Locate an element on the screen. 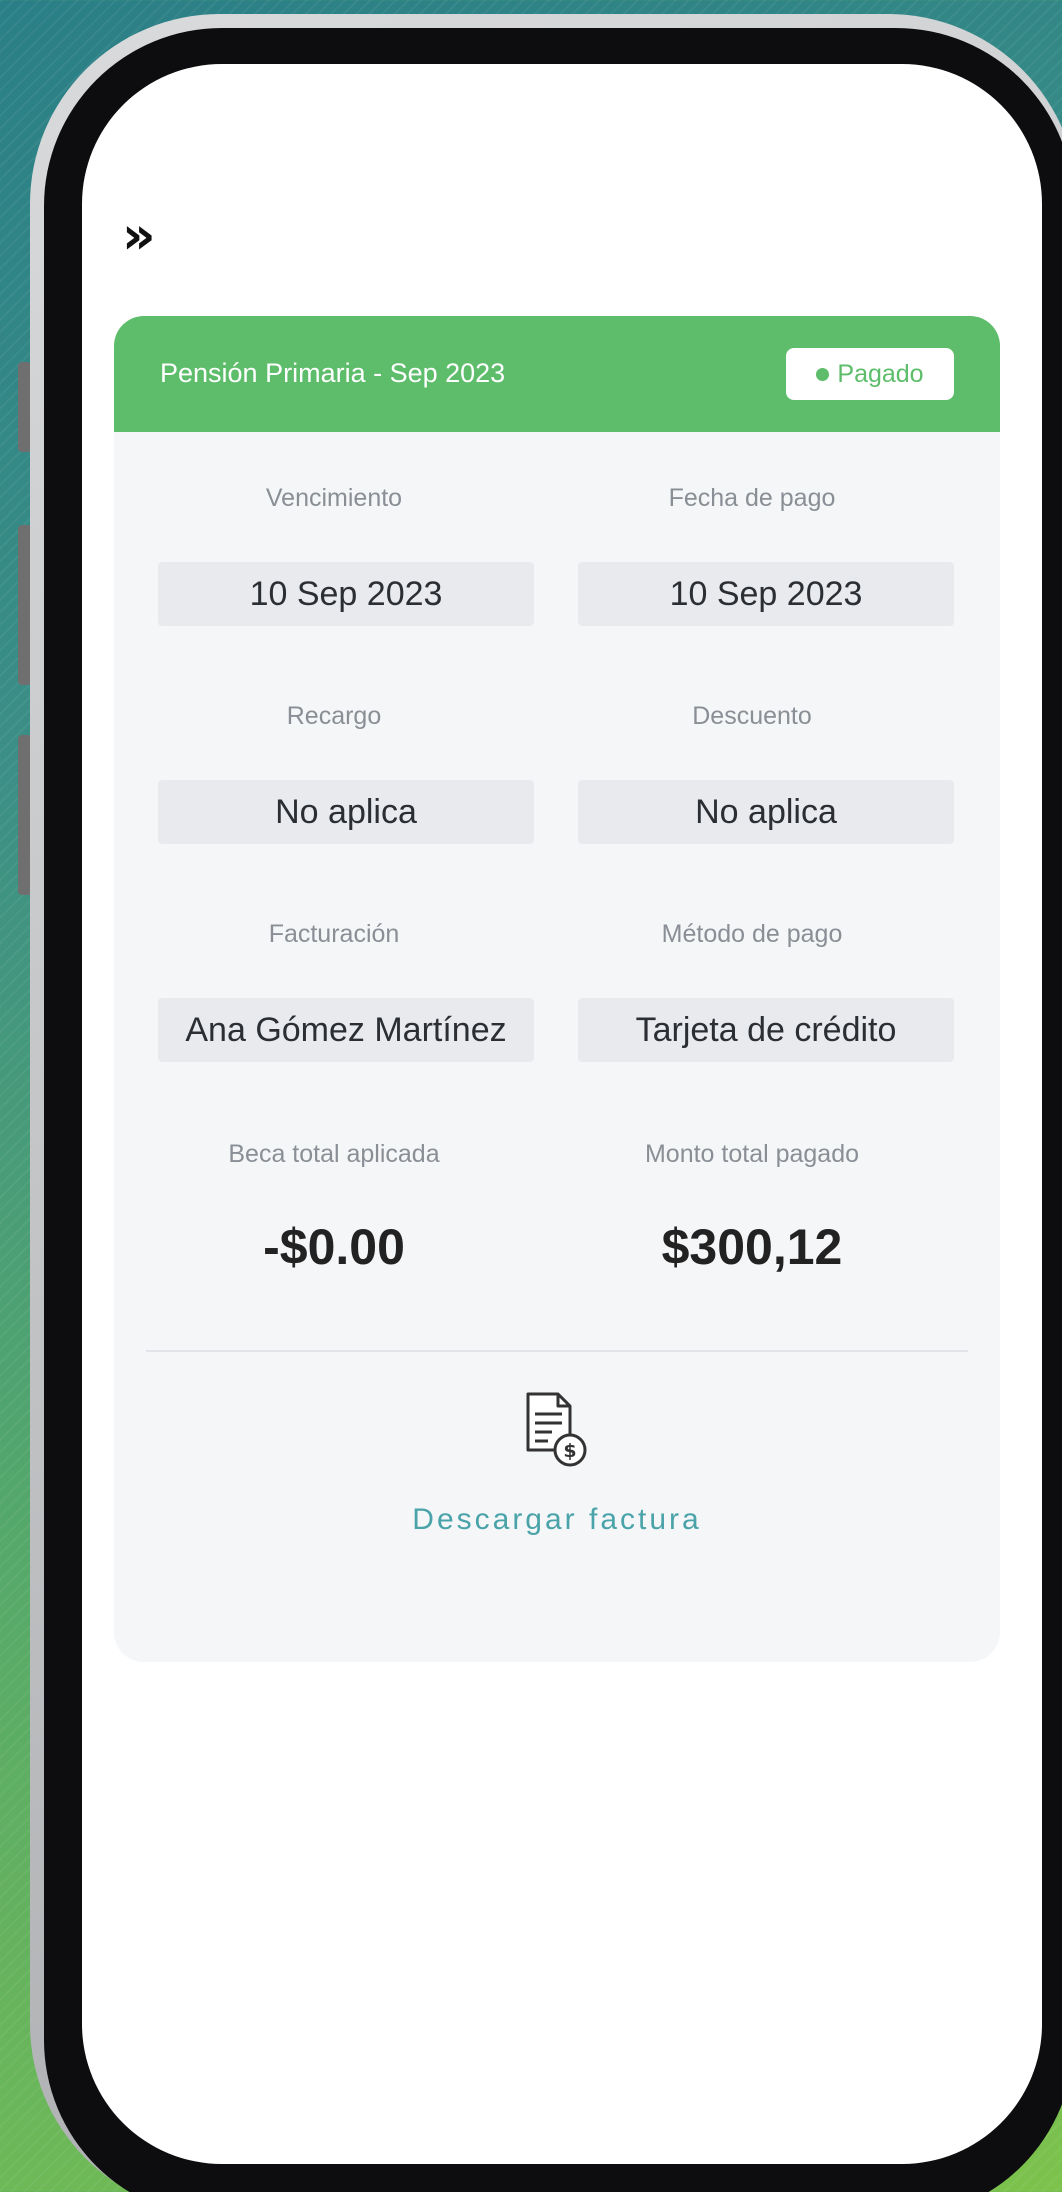 The image size is (1062, 2192). descuento-value: No aplica is located at coordinates (766, 812).